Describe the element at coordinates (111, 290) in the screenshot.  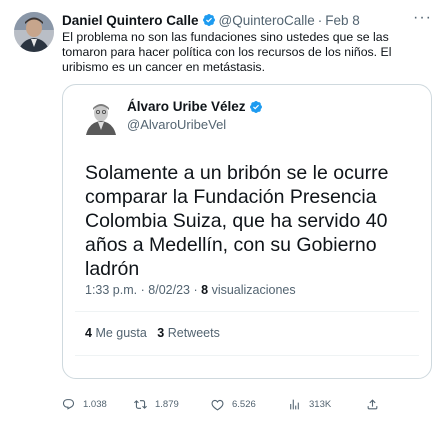
I see `quoted-tweet-time: 1:33 p.m.` at that location.